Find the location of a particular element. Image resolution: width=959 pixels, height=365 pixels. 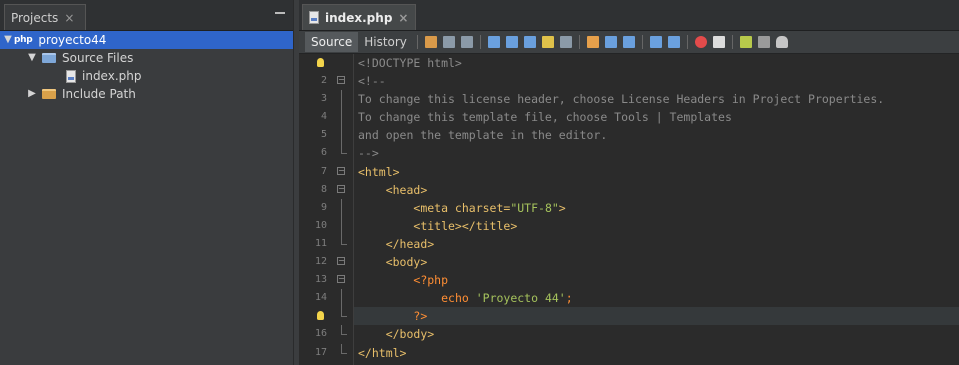

tree-item-label: Include Path is located at coordinates (99, 94).